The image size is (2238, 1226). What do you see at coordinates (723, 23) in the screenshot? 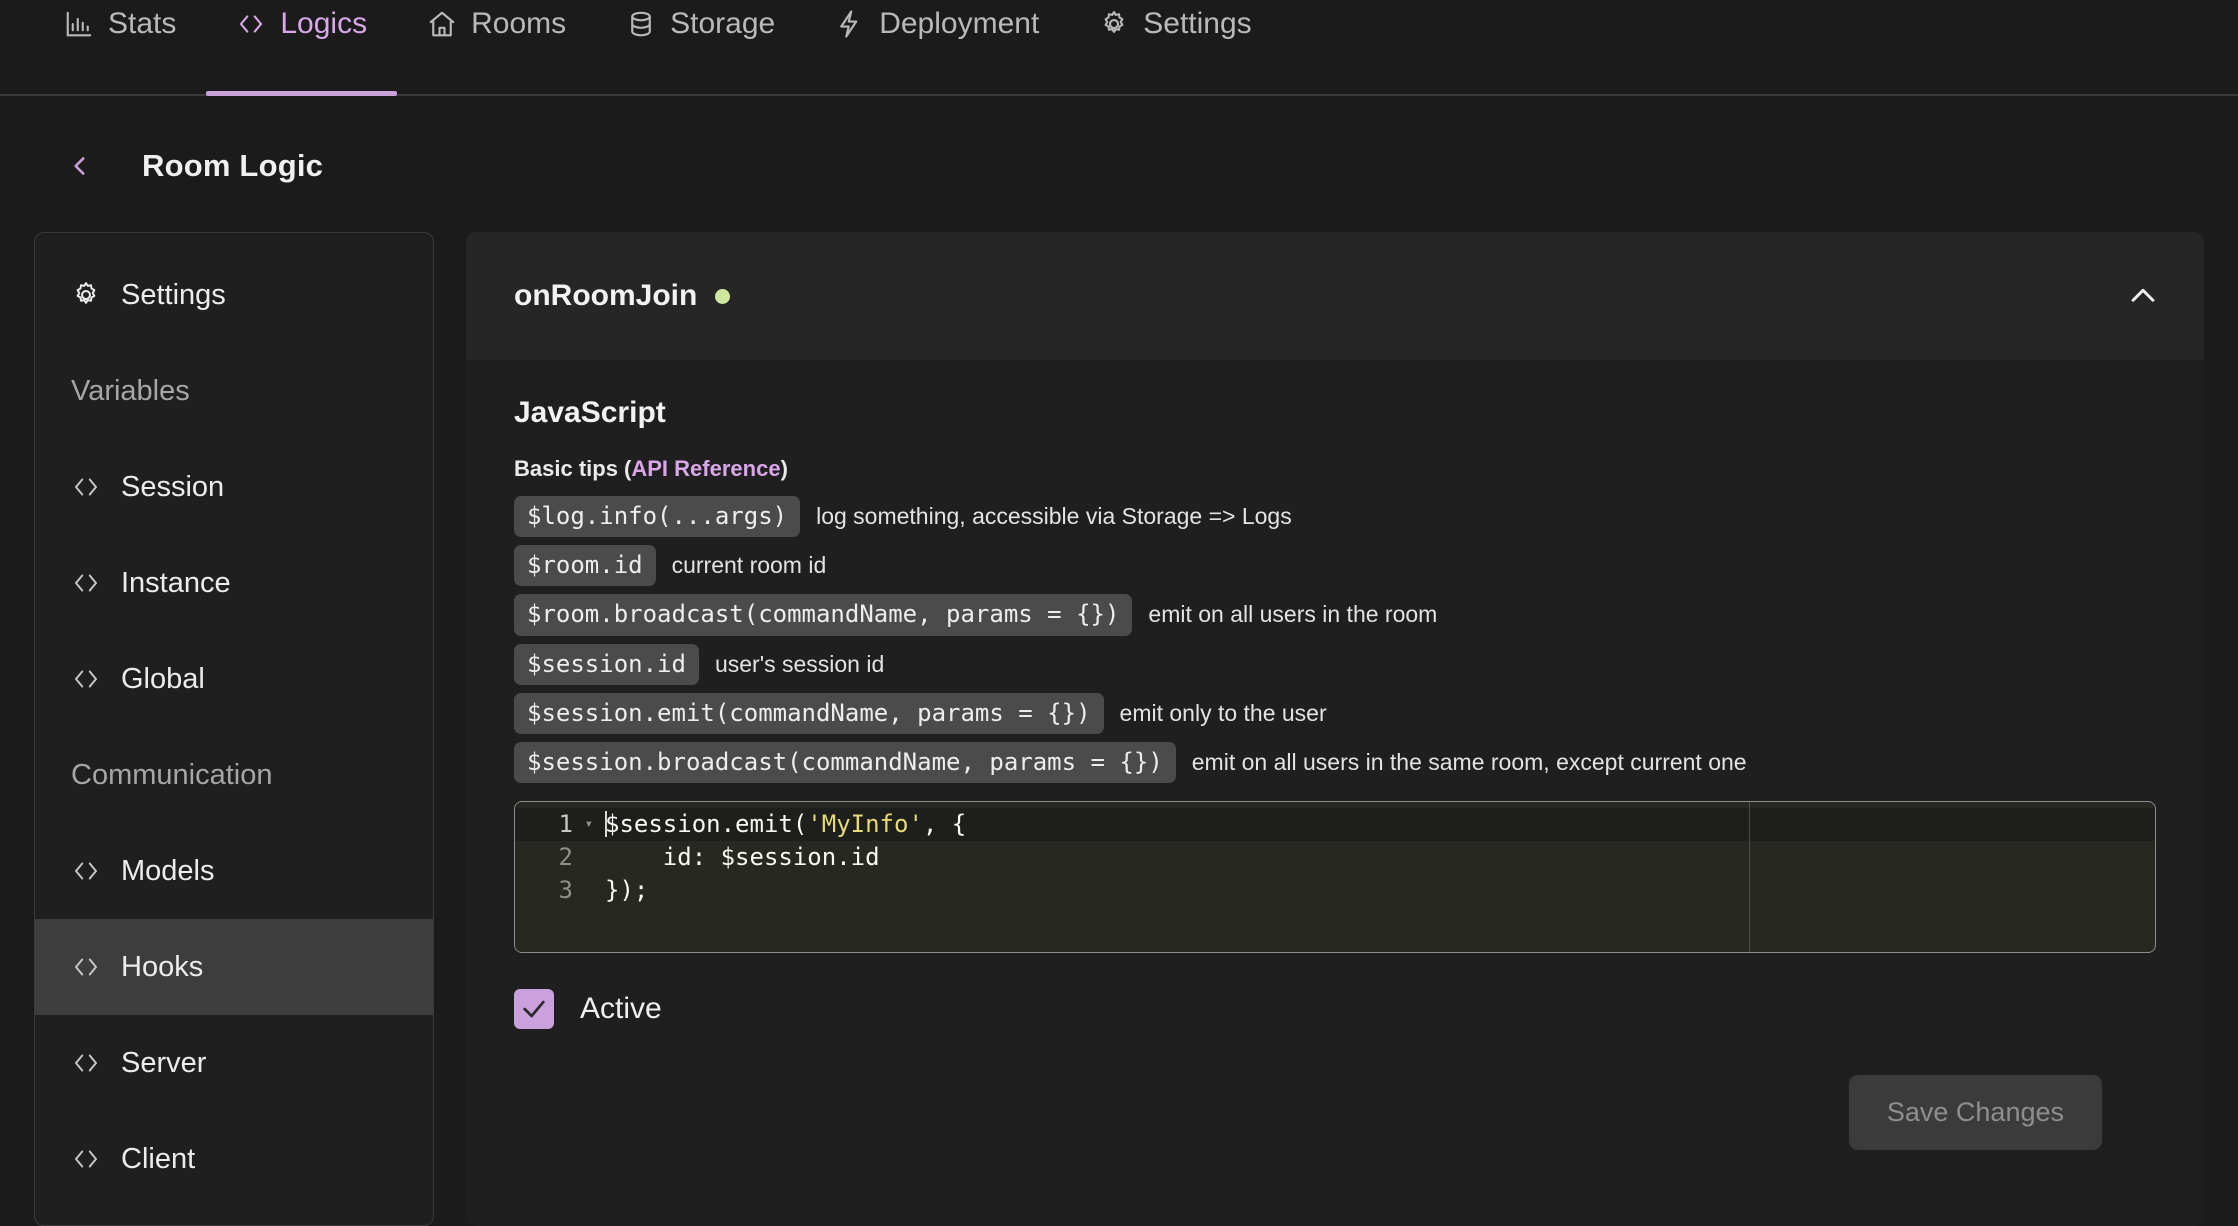
I see `tab-label: Storage` at bounding box center [723, 23].